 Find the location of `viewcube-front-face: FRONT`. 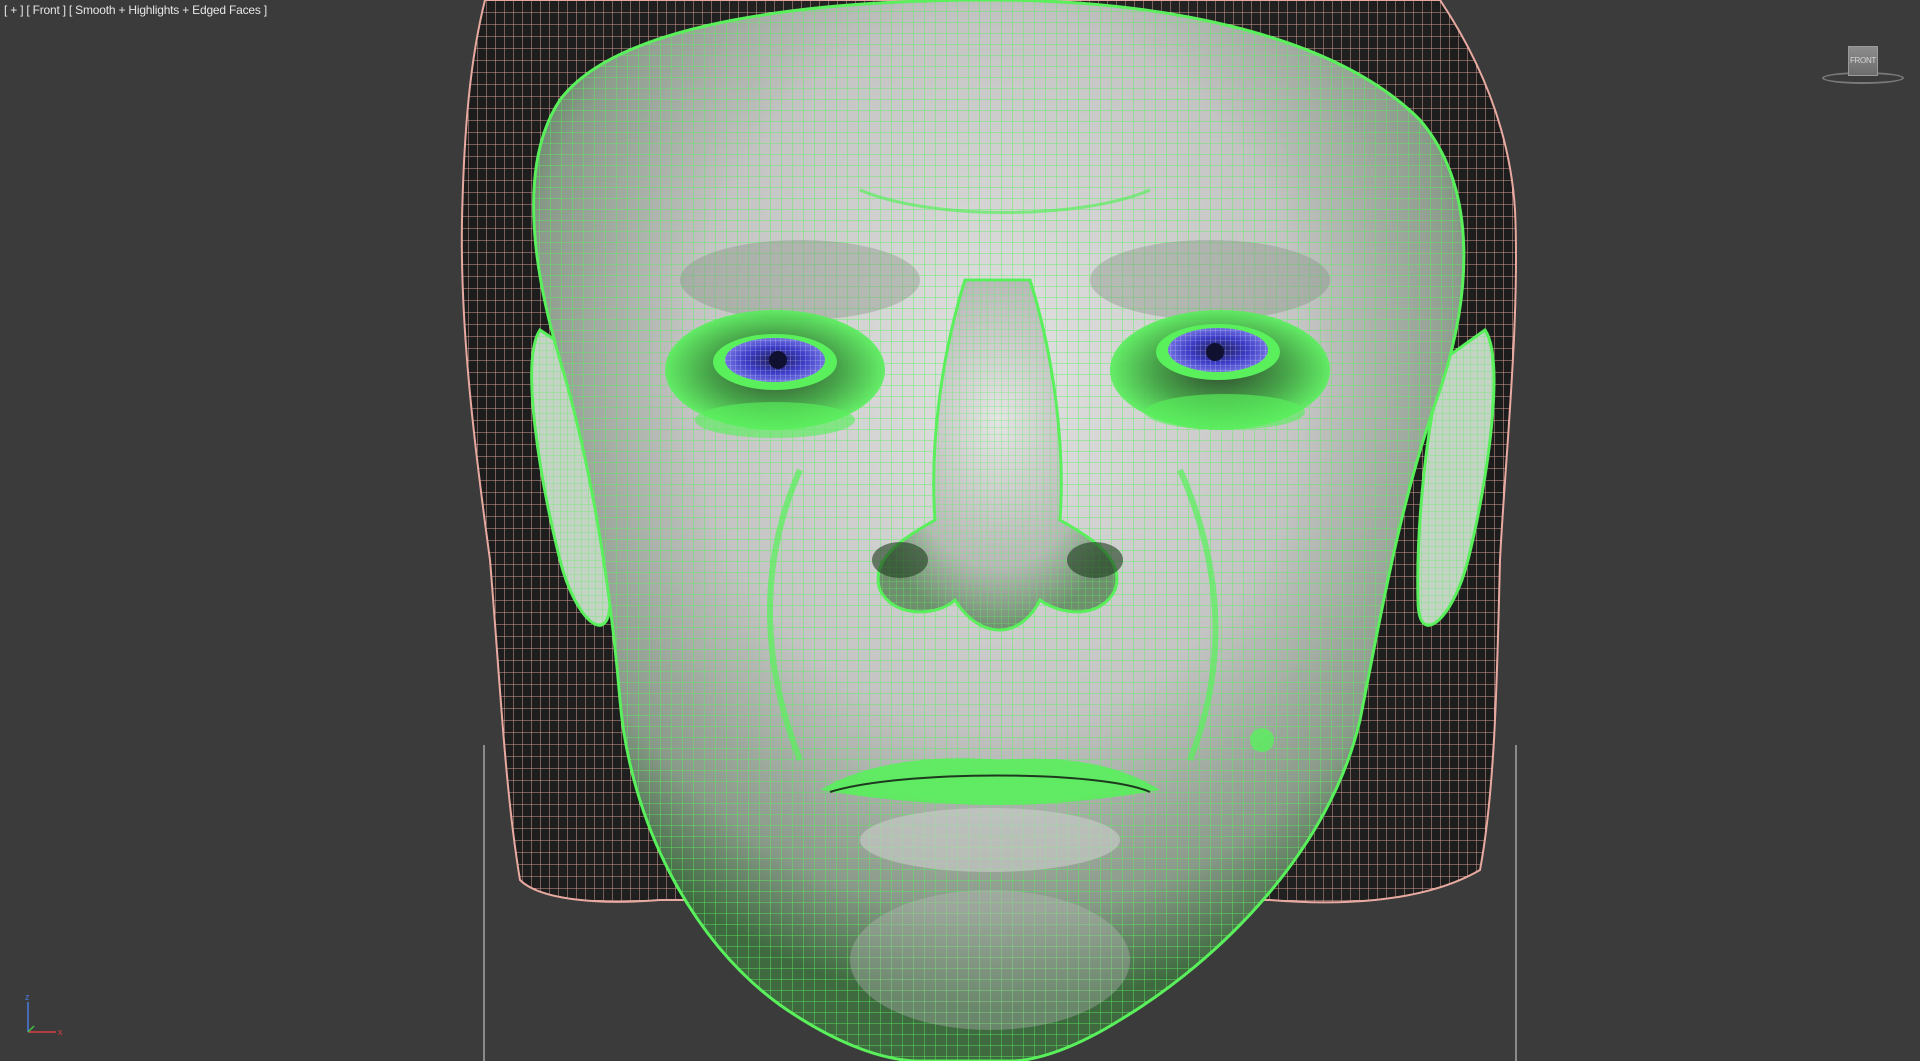

viewcube-front-face: FRONT is located at coordinates (1863, 61).